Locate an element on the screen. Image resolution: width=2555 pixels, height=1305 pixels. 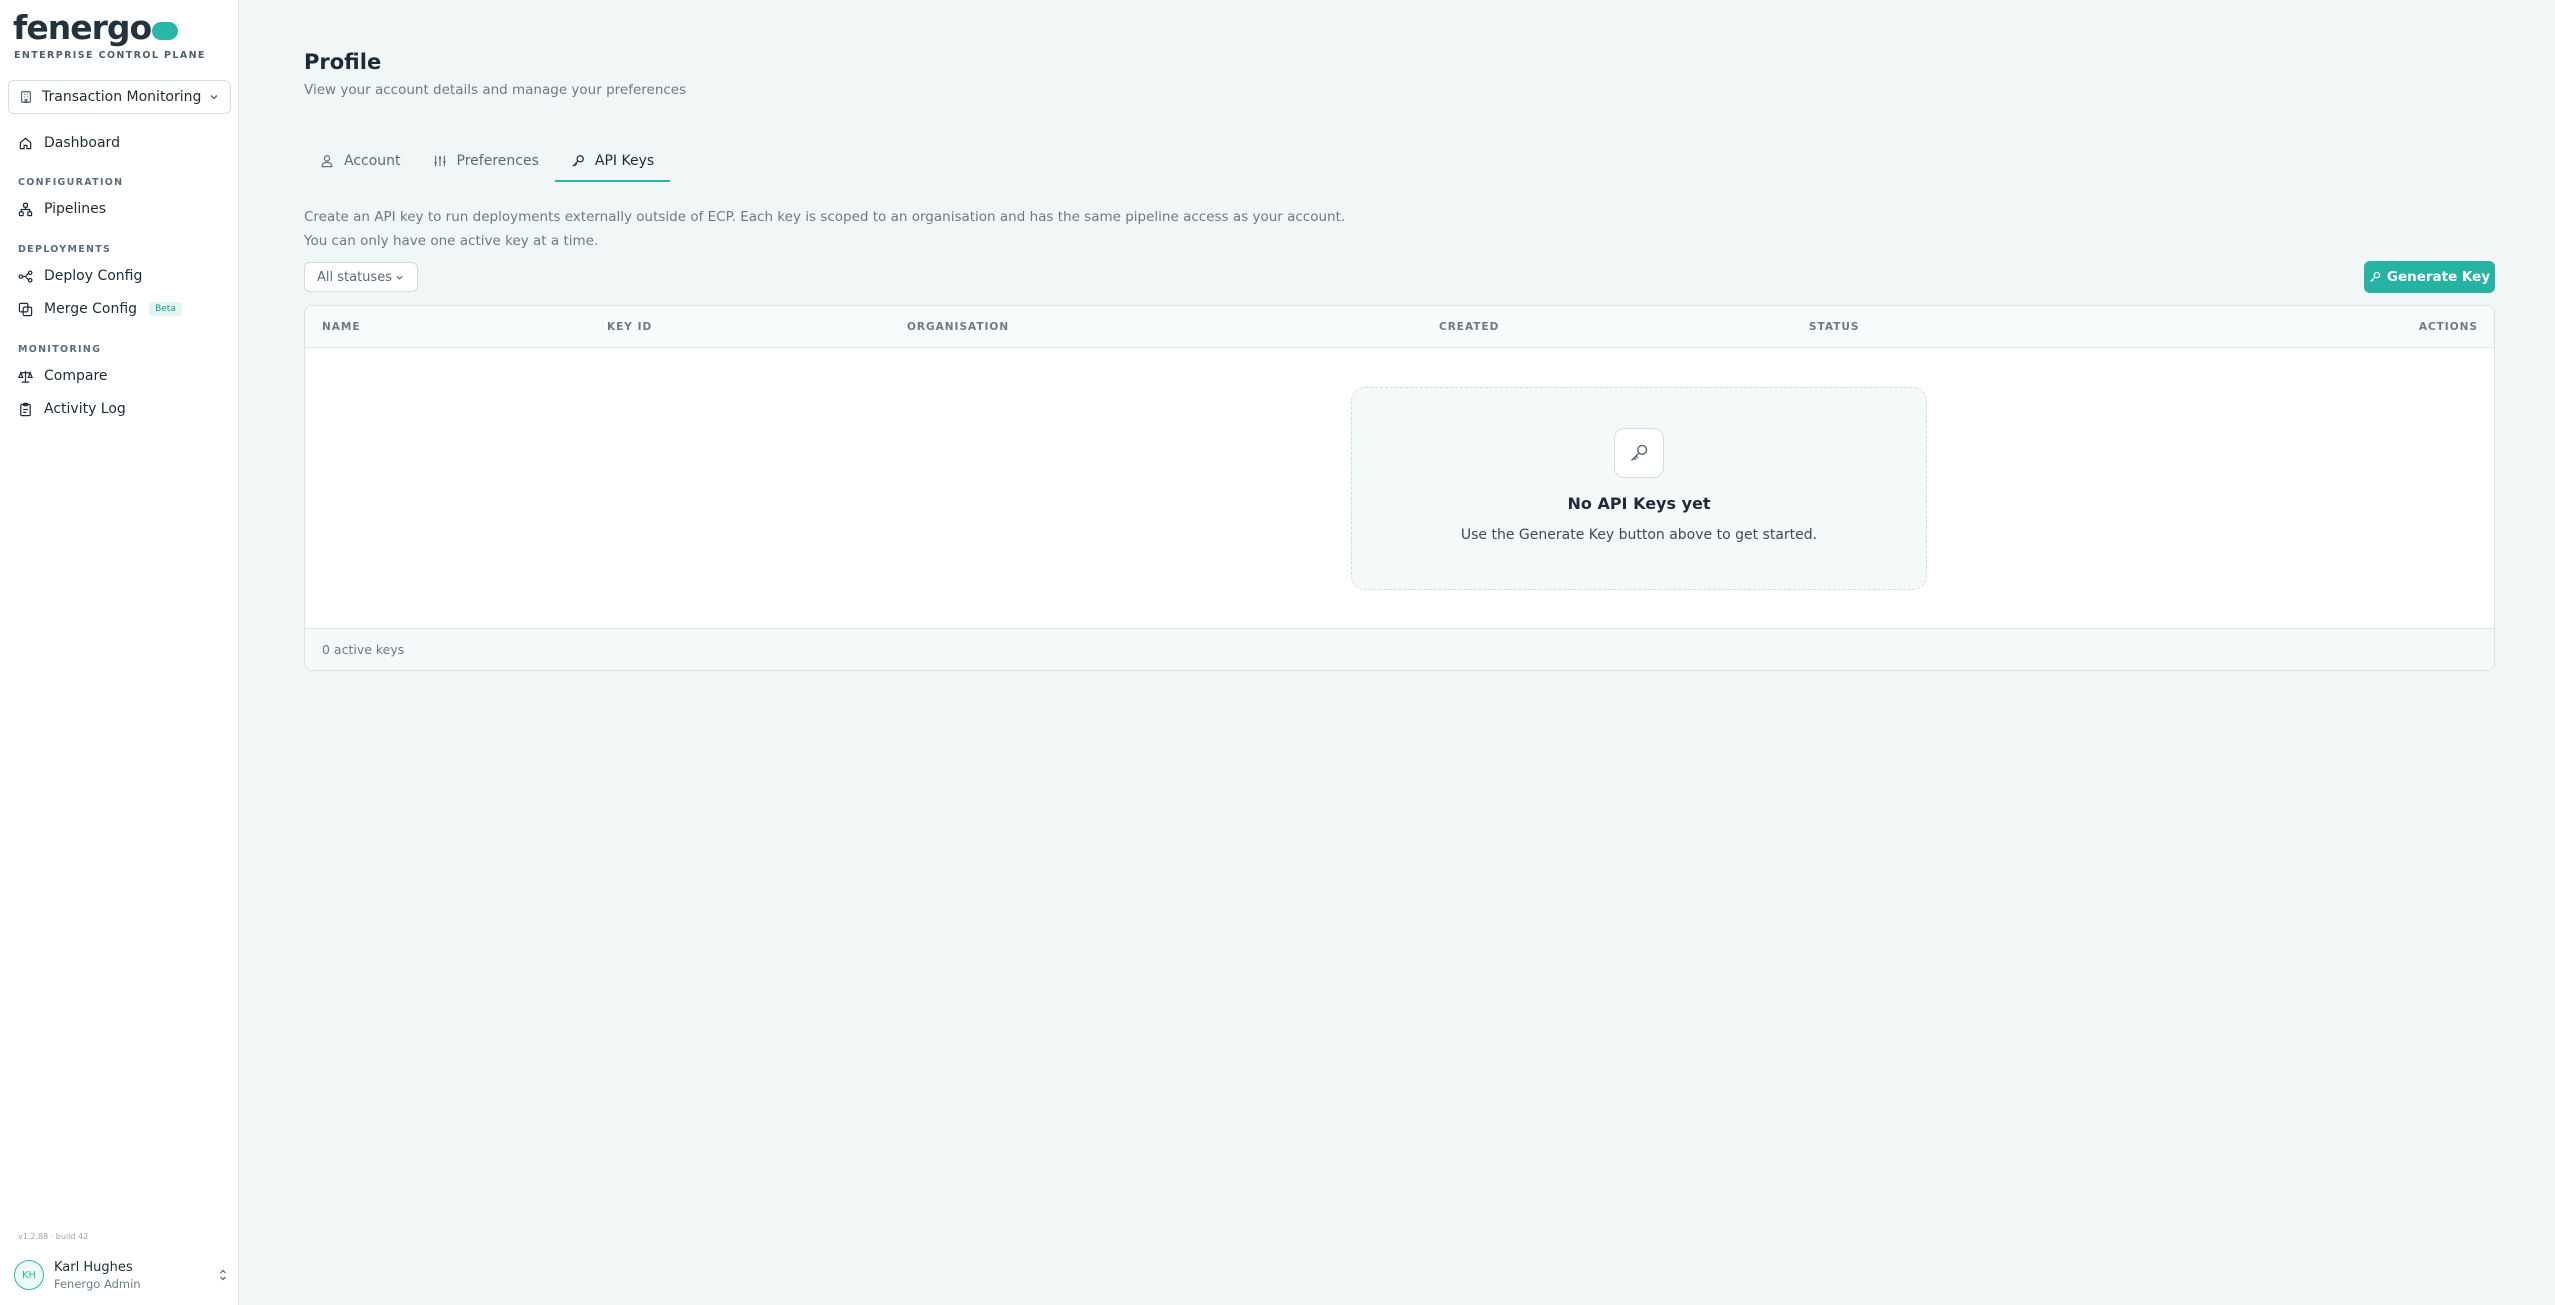
avatar: KH is located at coordinates (29, 1275).